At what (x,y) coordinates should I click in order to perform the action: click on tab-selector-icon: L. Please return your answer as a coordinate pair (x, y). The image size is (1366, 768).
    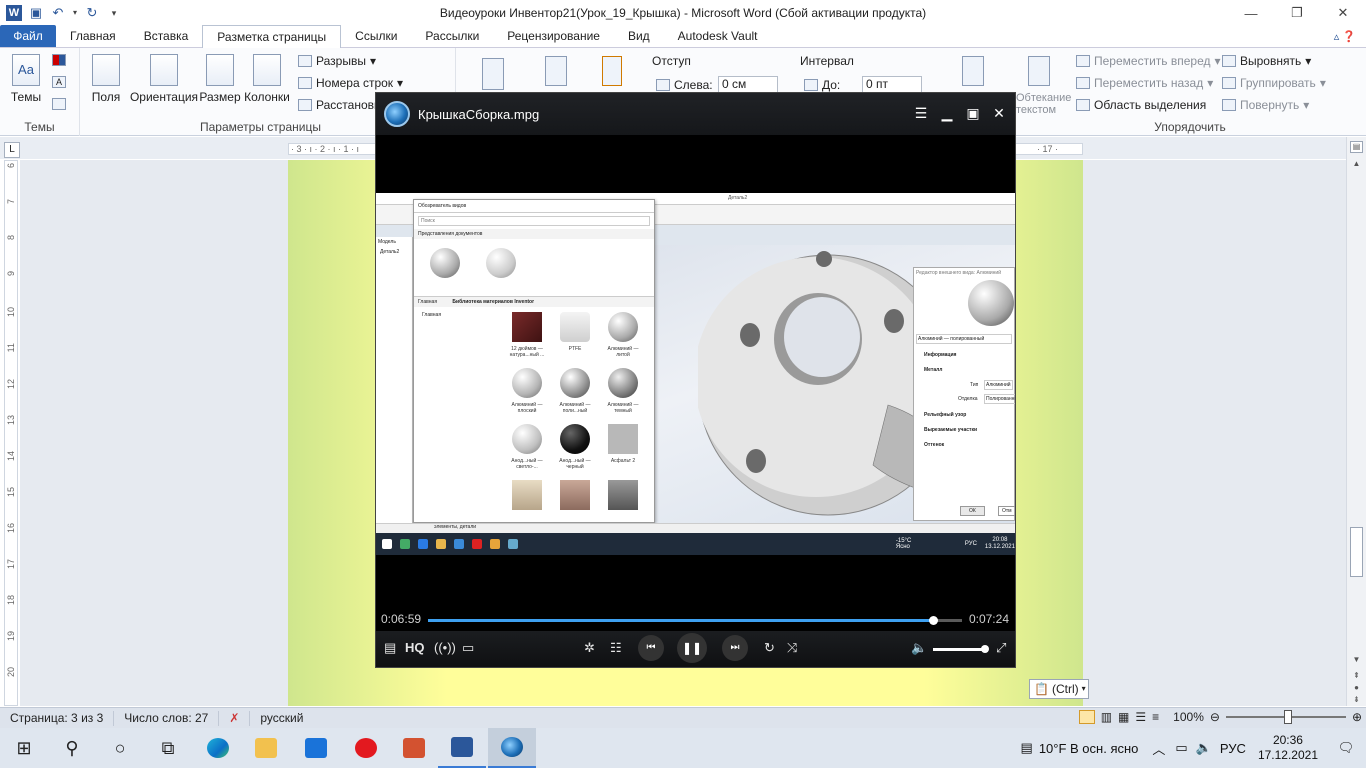
    Looking at the image, I should click on (12, 150).